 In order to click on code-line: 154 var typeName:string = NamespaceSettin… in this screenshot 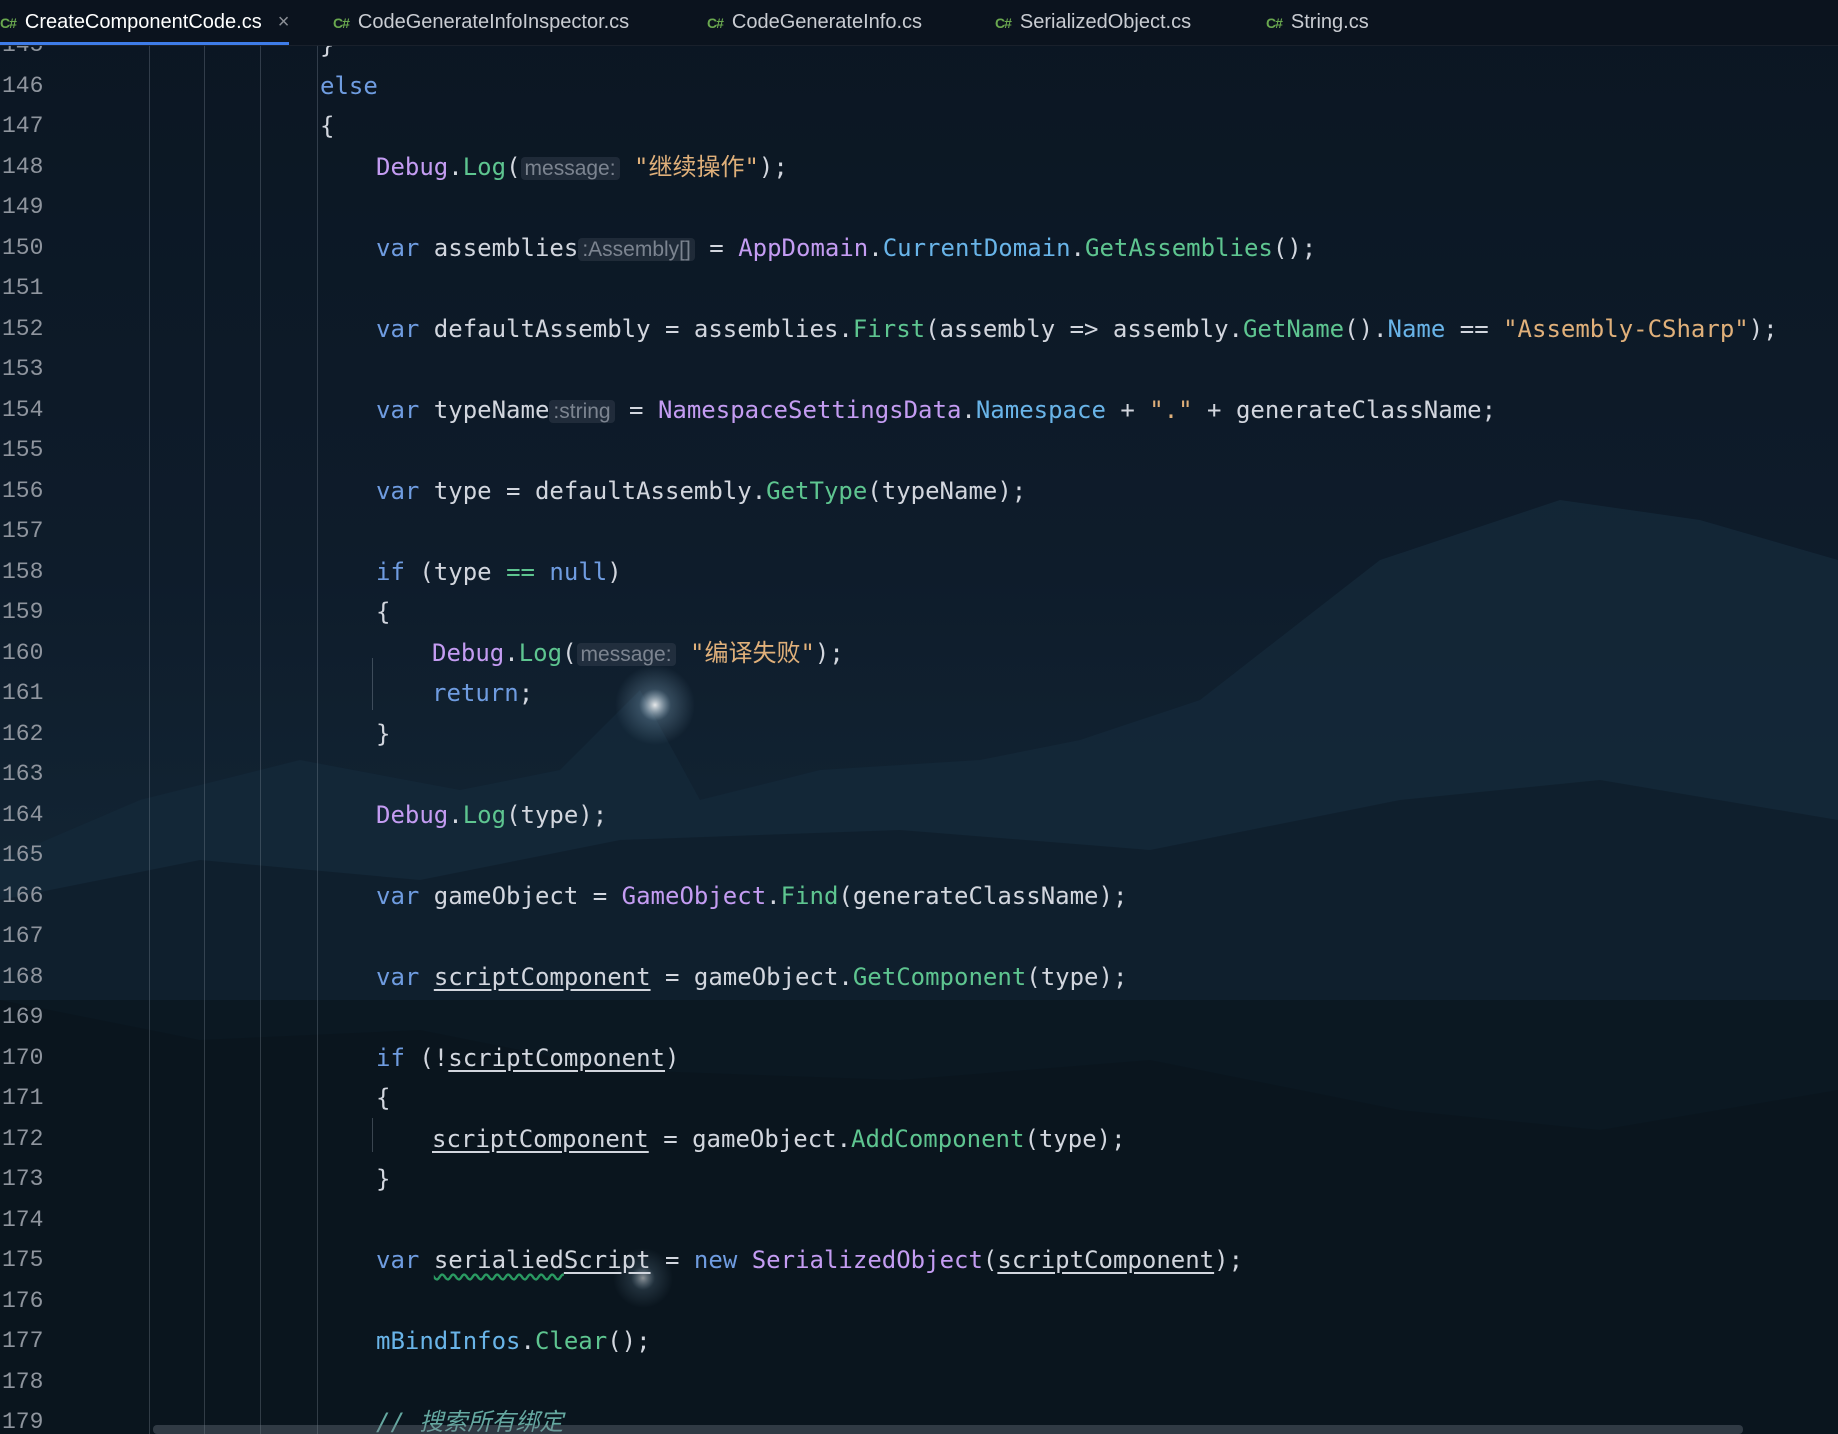, I will do `click(919, 410)`.